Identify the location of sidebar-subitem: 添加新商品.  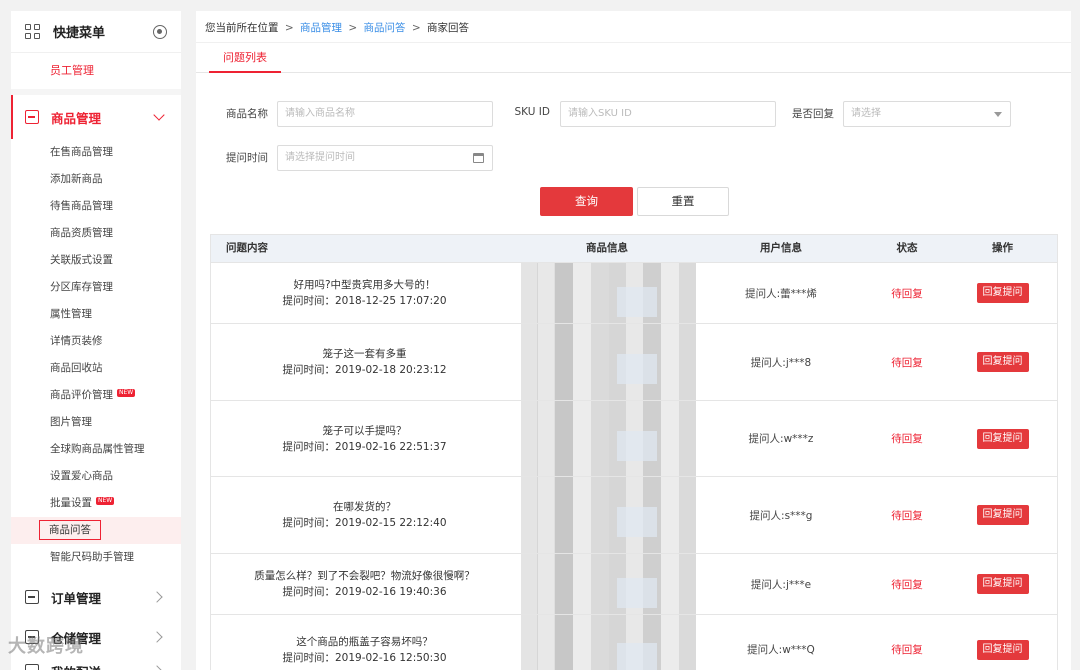
(96, 179).